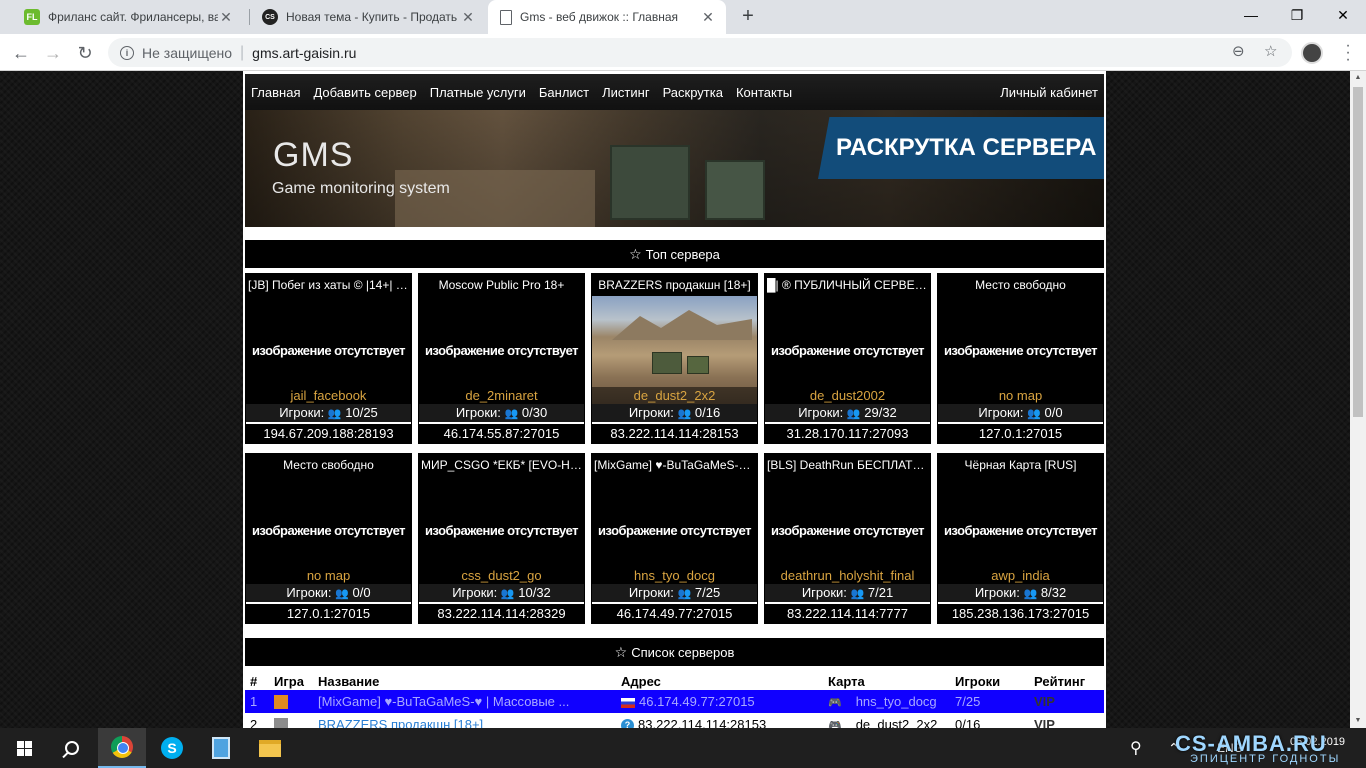 The height and width of the screenshot is (768, 1366). Describe the element at coordinates (1358, 252) in the screenshot. I see `scrollbar-thumb` at that location.